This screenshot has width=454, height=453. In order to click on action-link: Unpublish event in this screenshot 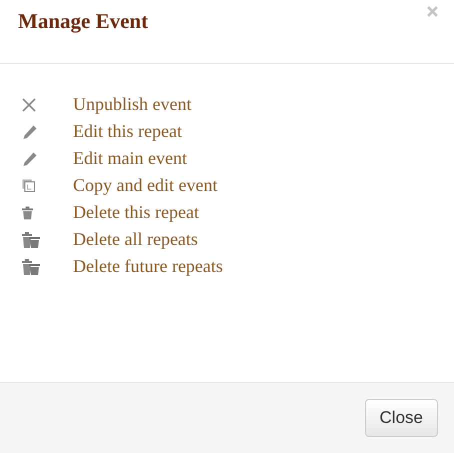, I will do `click(132, 104)`.